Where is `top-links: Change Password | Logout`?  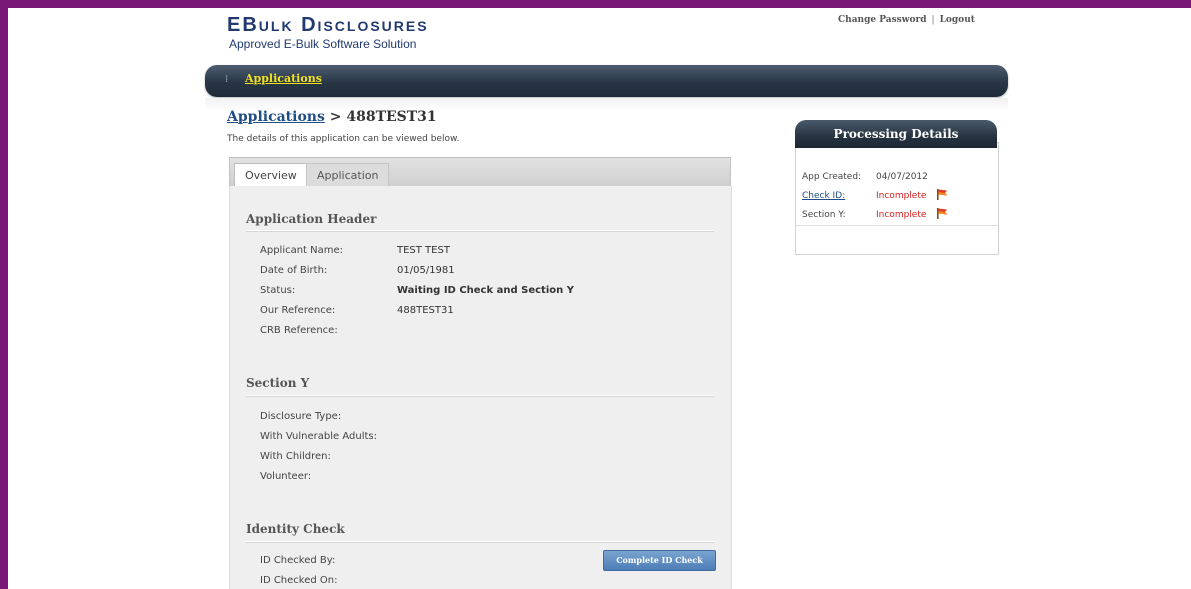
top-links: Change Password | Logout is located at coordinates (906, 20).